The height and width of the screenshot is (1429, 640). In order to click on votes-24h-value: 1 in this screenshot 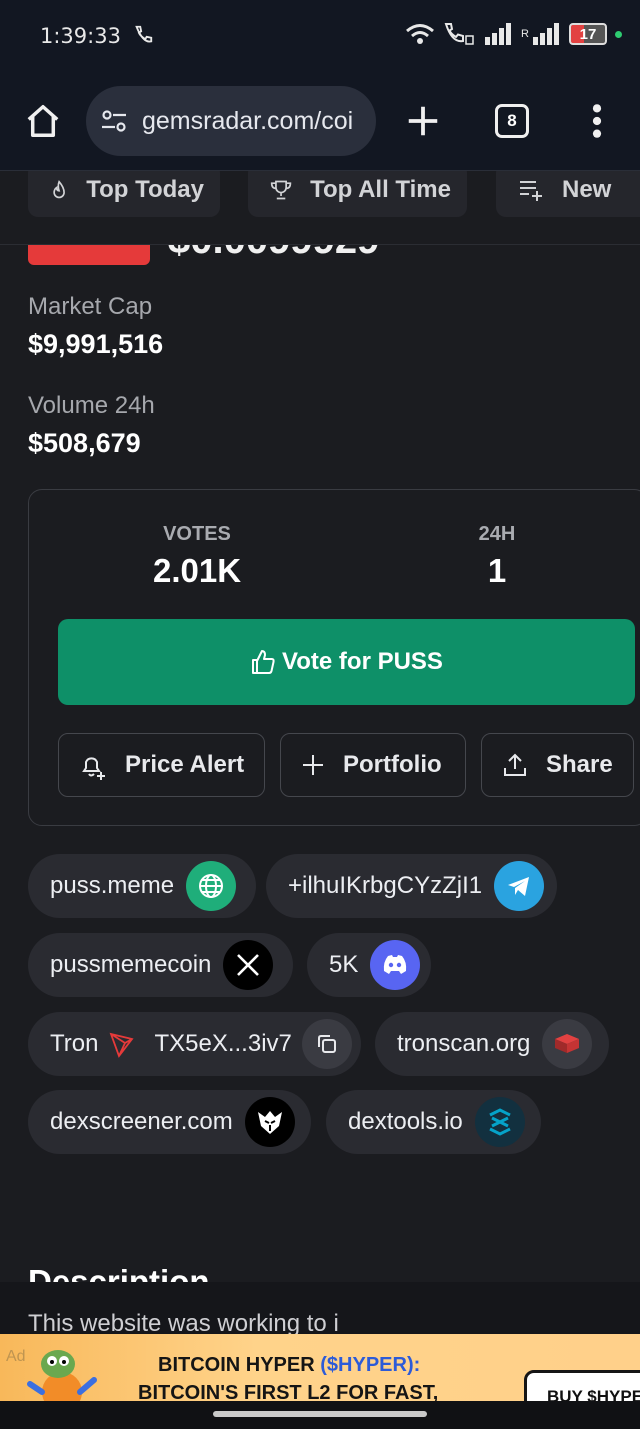, I will do `click(497, 570)`.